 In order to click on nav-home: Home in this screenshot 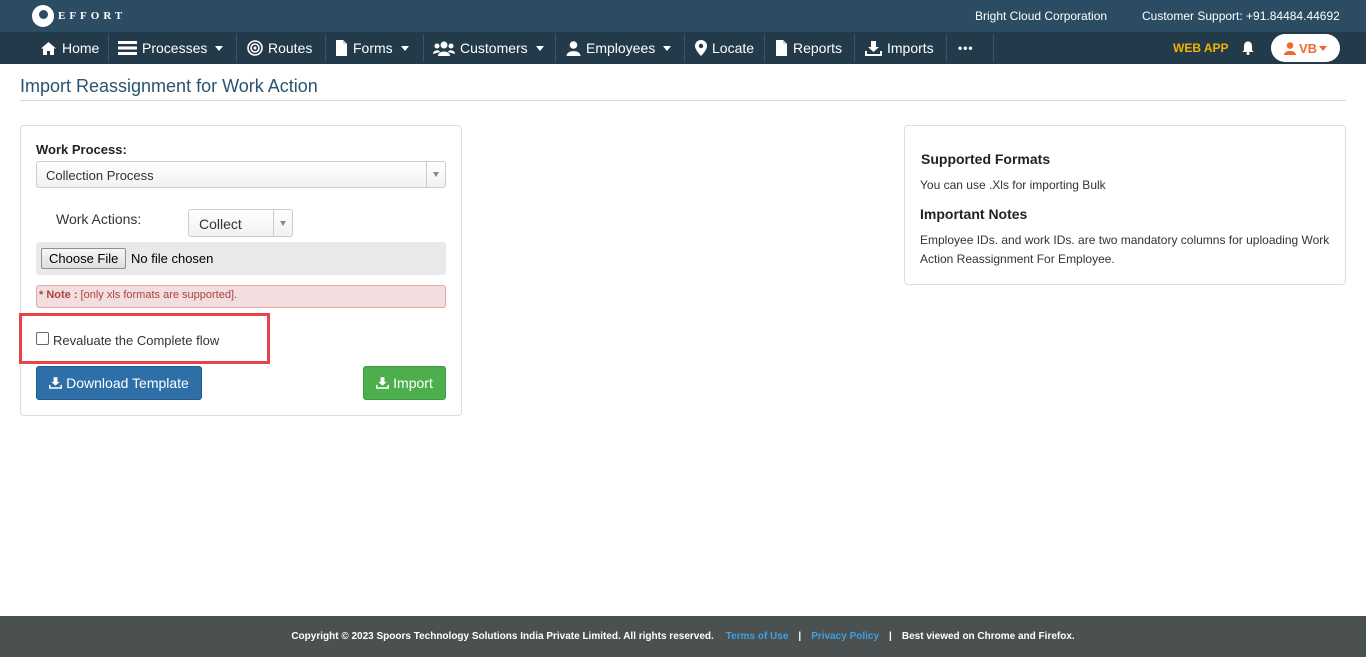, I will do `click(65, 48)`.